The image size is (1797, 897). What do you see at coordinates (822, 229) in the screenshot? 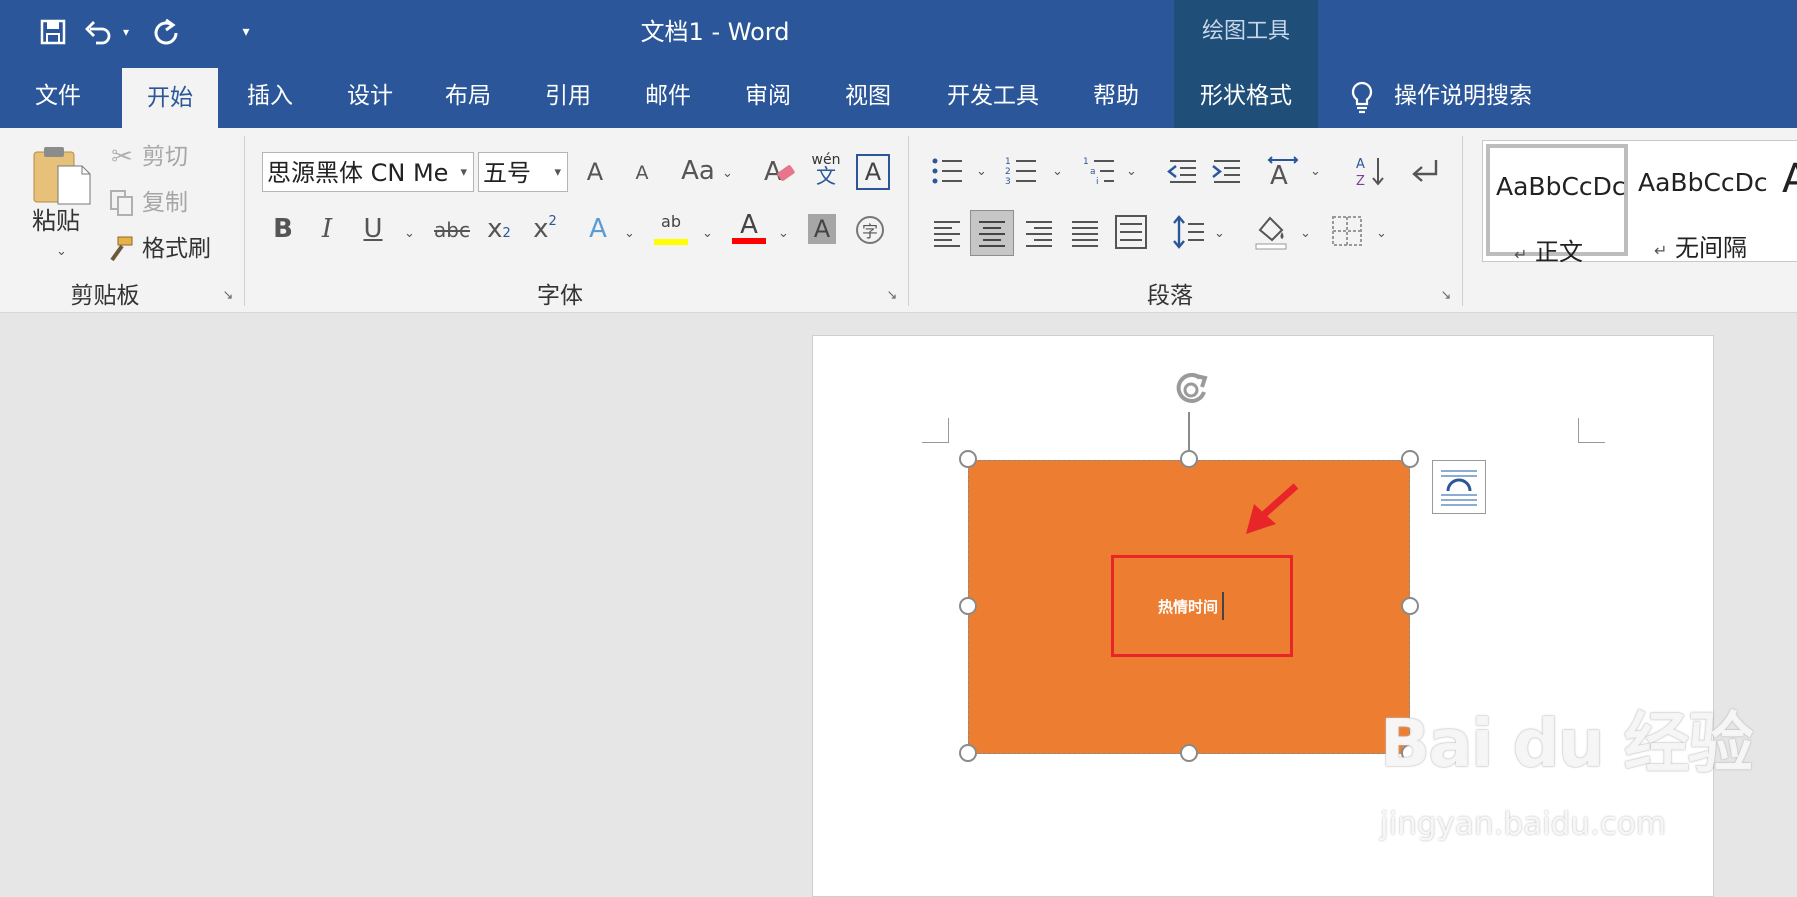
I see `character-shading-icon: A` at bounding box center [822, 229].